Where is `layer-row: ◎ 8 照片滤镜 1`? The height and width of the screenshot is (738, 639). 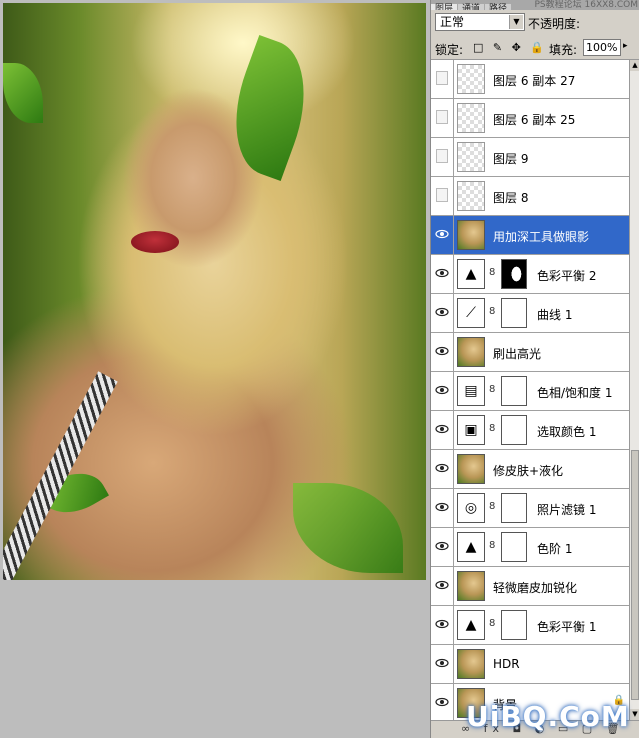 layer-row: ◎ 8 照片滤镜 1 is located at coordinates (530, 508).